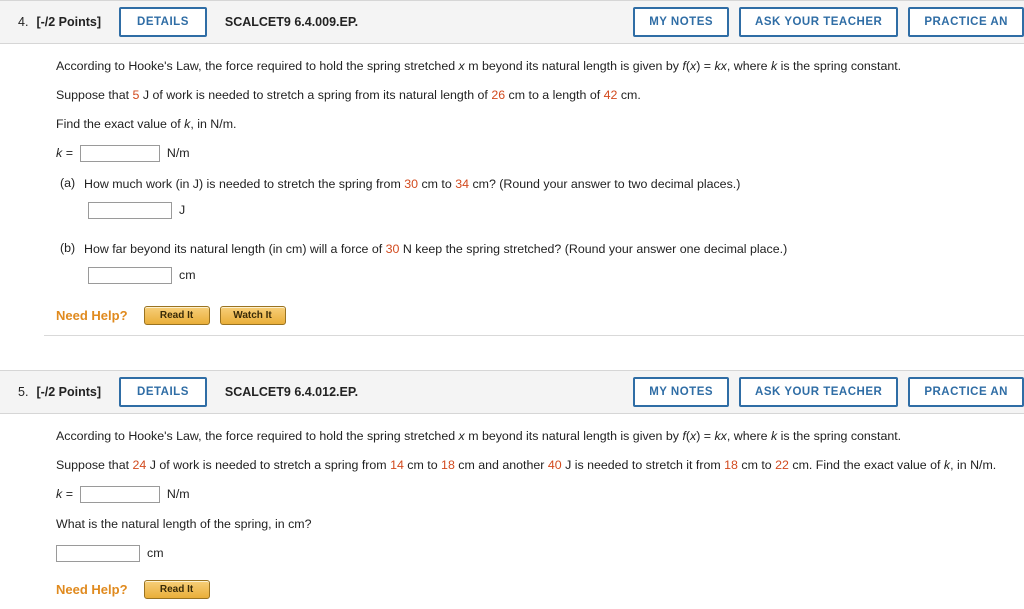 This screenshot has width=1024, height=609. I want to click on problem-4-need-help: Need Help? Read It Watch It, so click(540, 315).